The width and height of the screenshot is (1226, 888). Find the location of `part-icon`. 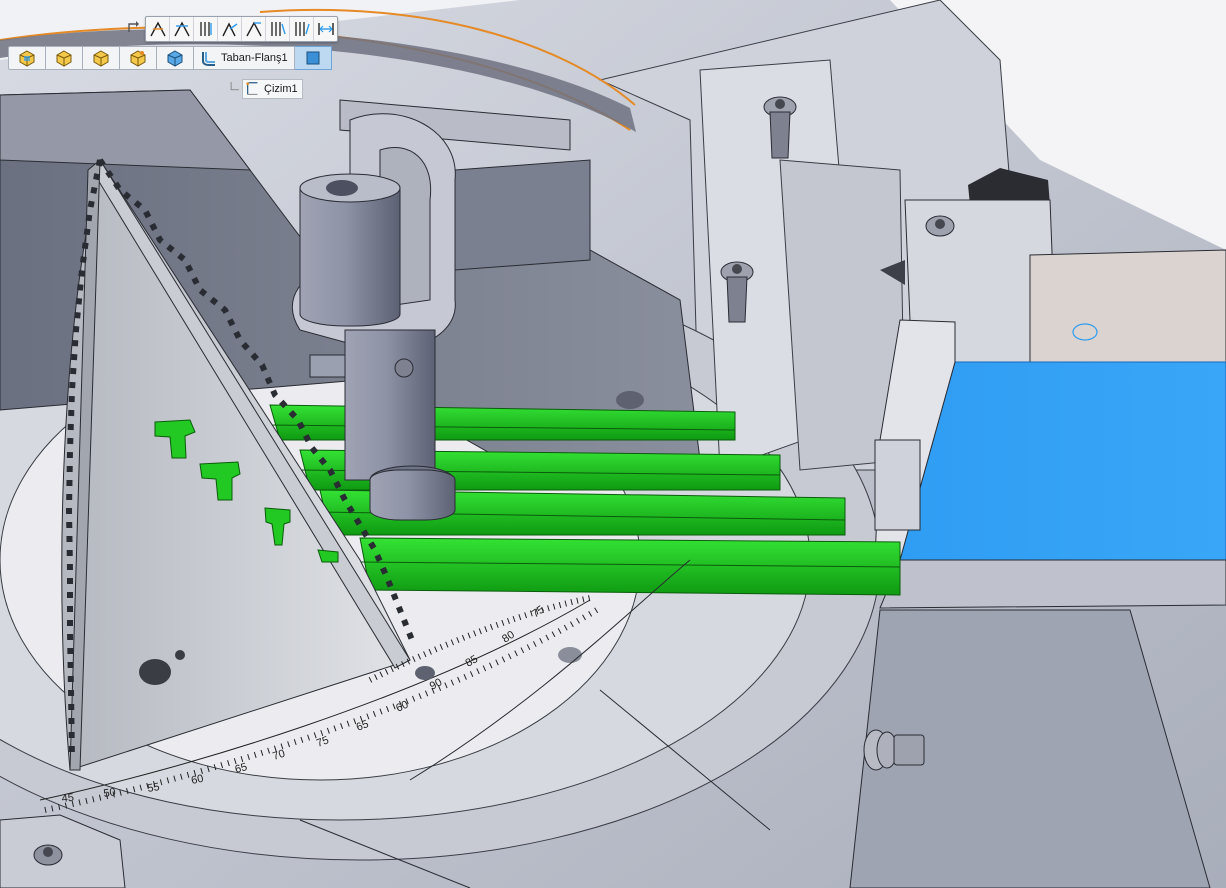

part-icon is located at coordinates (175, 58).